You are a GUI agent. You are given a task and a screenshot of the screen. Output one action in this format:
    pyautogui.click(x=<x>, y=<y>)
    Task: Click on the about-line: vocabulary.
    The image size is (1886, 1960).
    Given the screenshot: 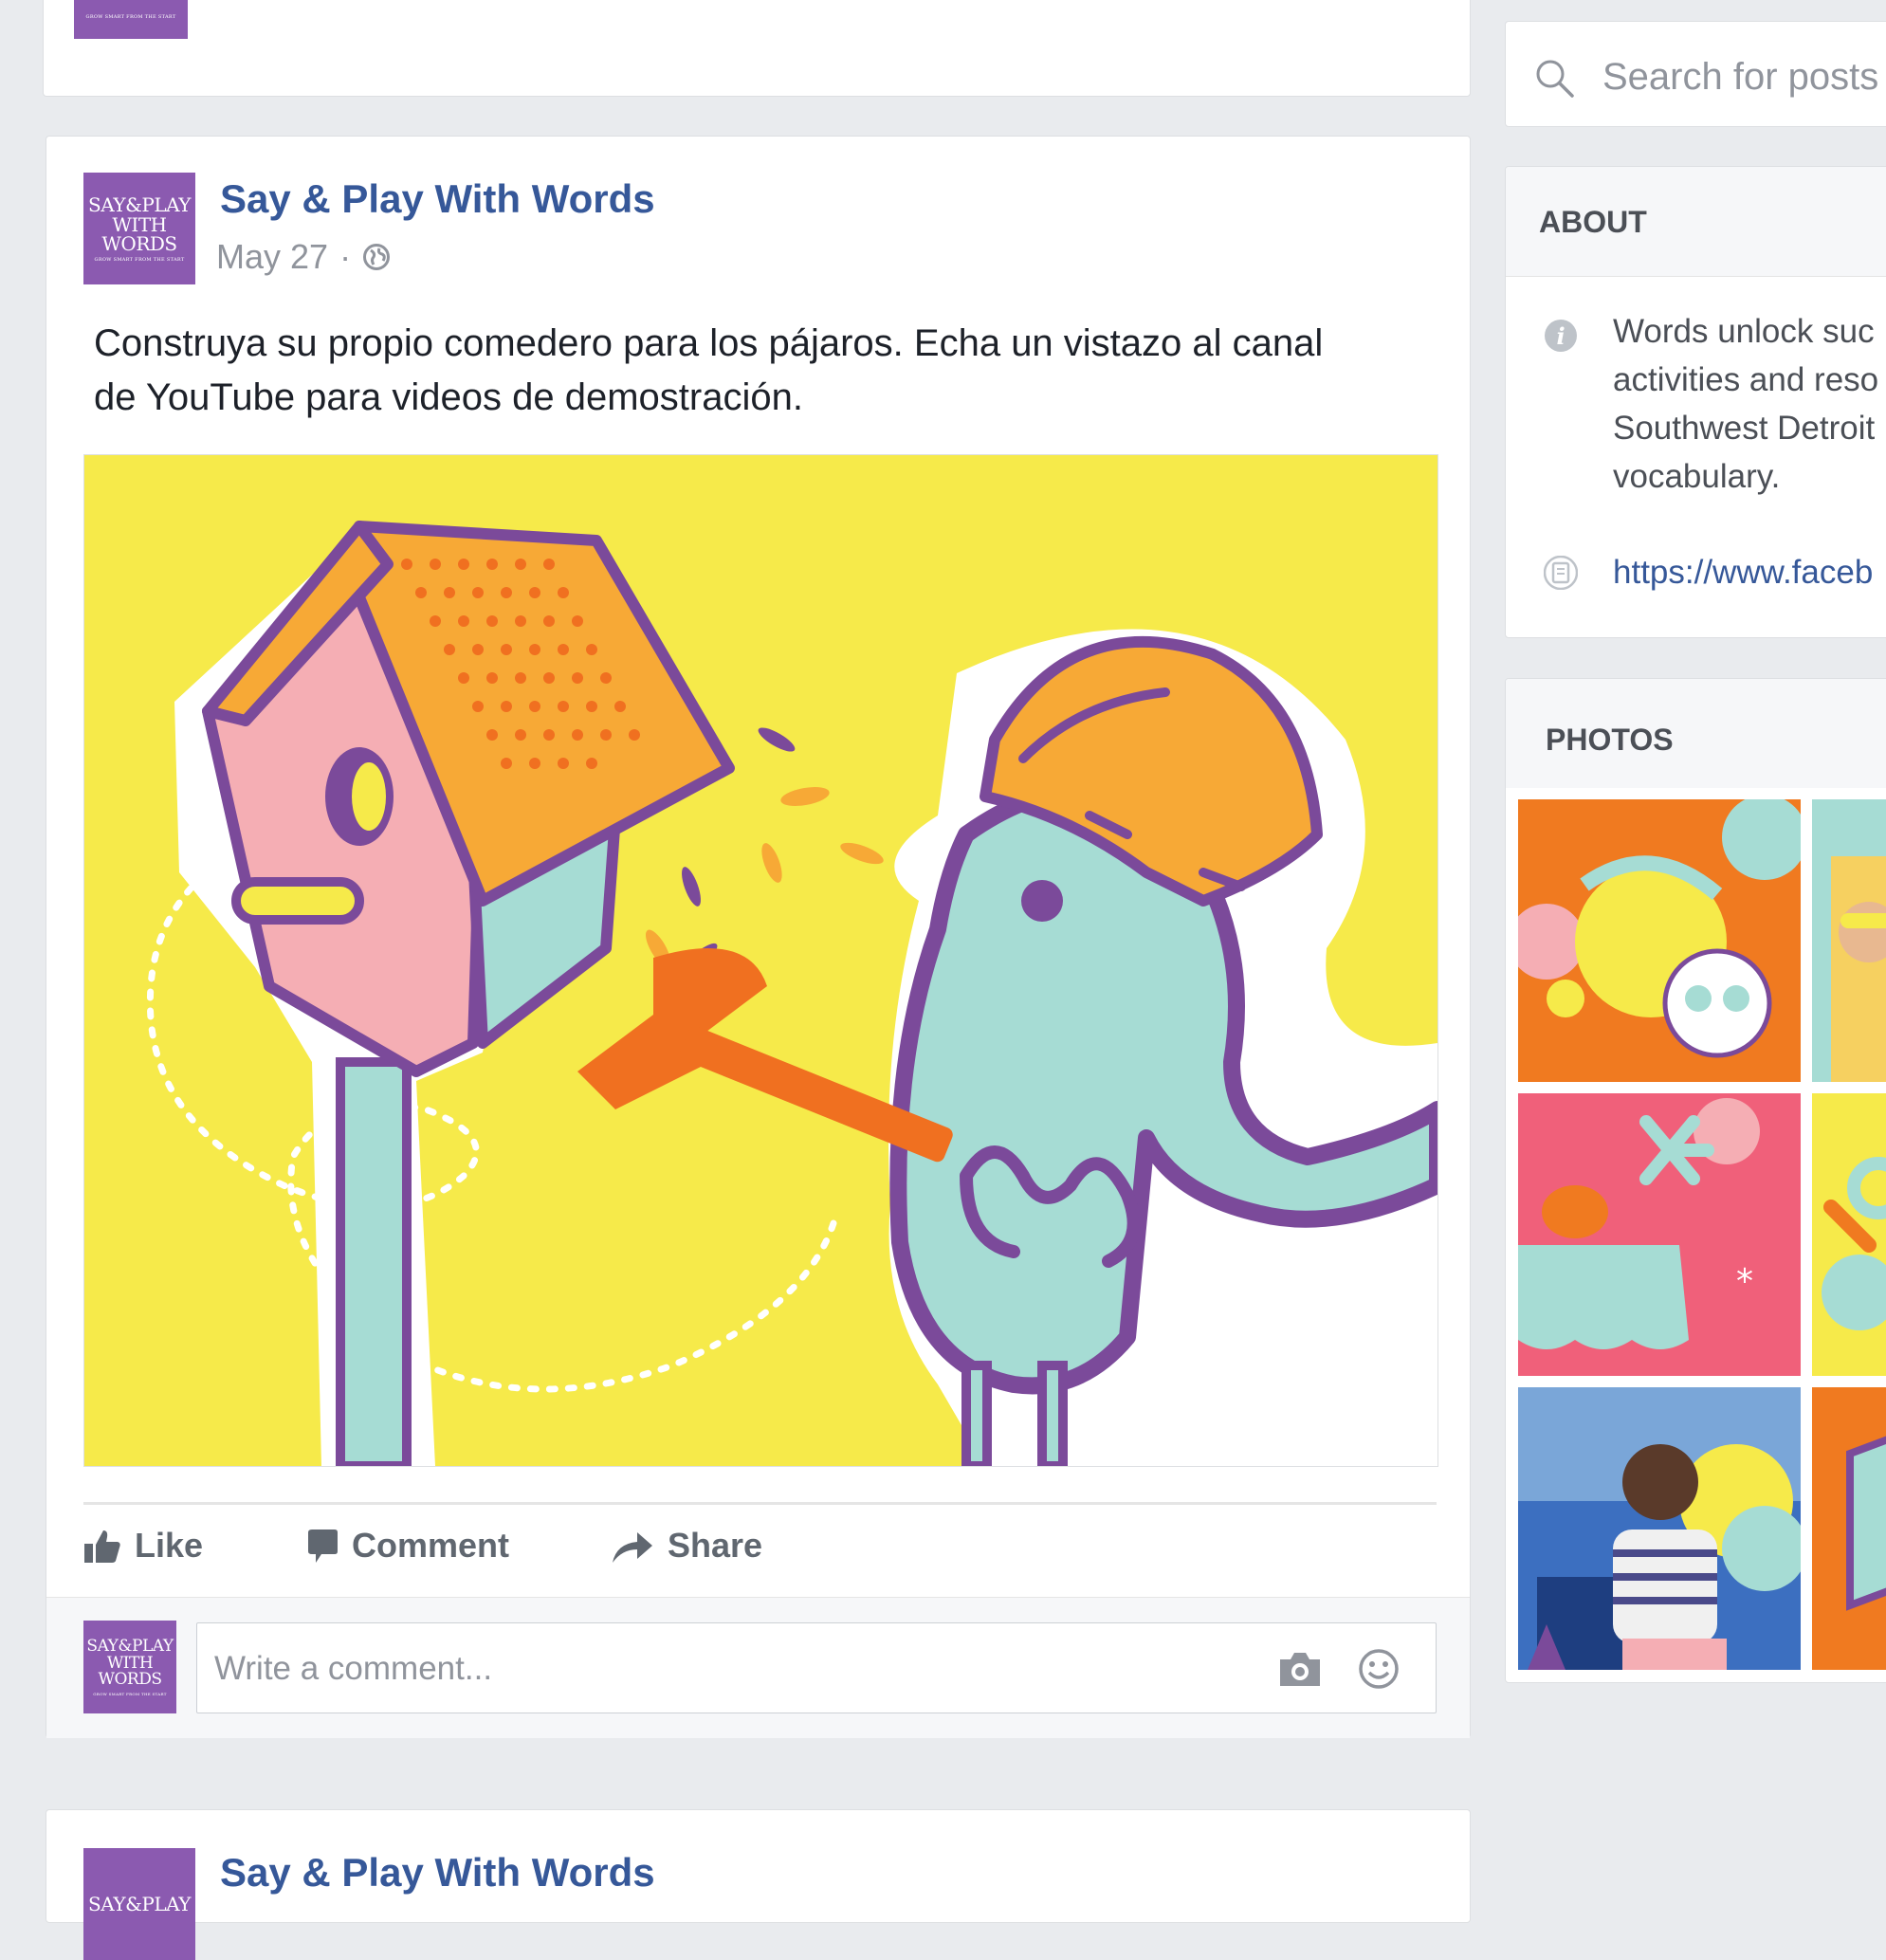 What is the action you would take?
    pyautogui.click(x=1697, y=476)
    